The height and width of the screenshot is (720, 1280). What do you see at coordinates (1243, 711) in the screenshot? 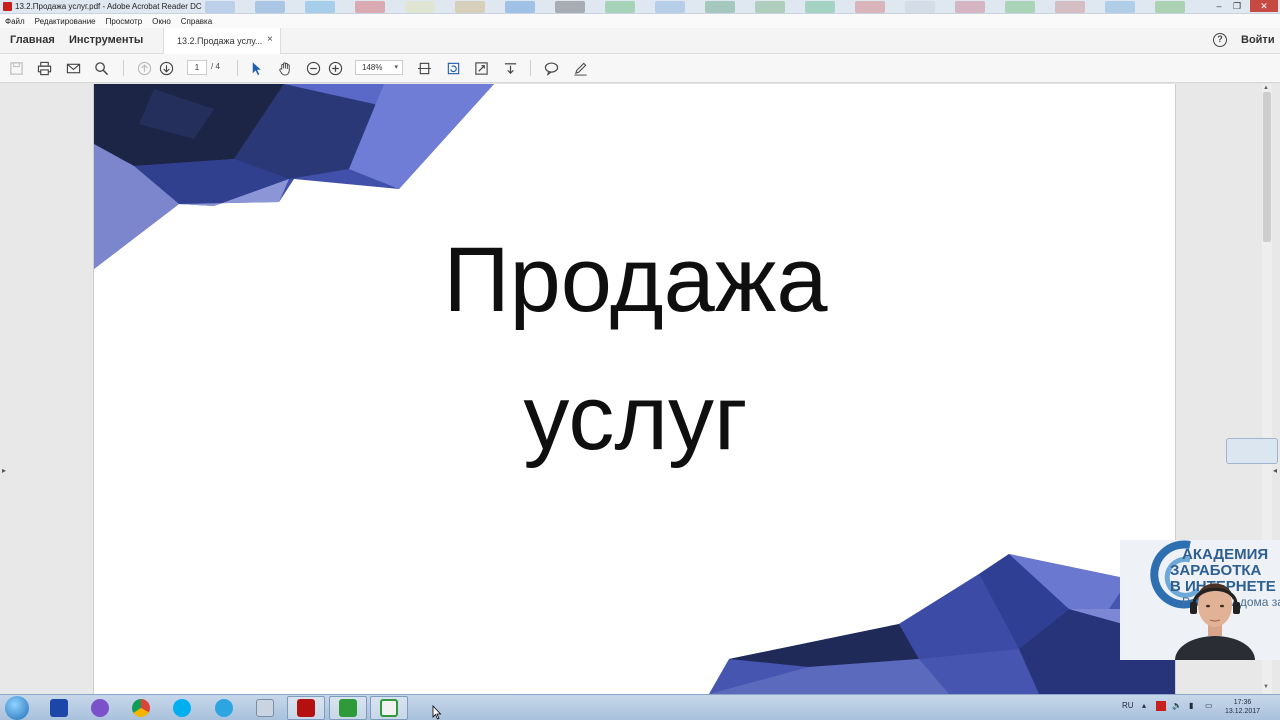
I see `clock-date: 13.12.2017` at bounding box center [1243, 711].